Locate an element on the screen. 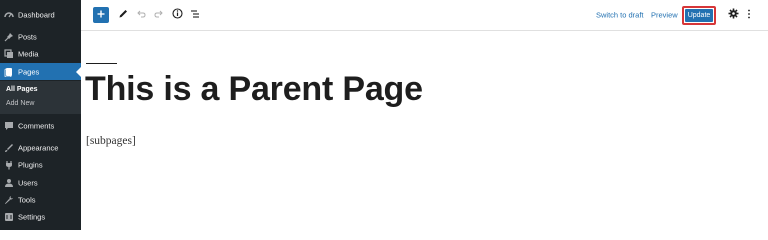 This screenshot has height=240, width=768. users-icon is located at coordinates (9, 183).